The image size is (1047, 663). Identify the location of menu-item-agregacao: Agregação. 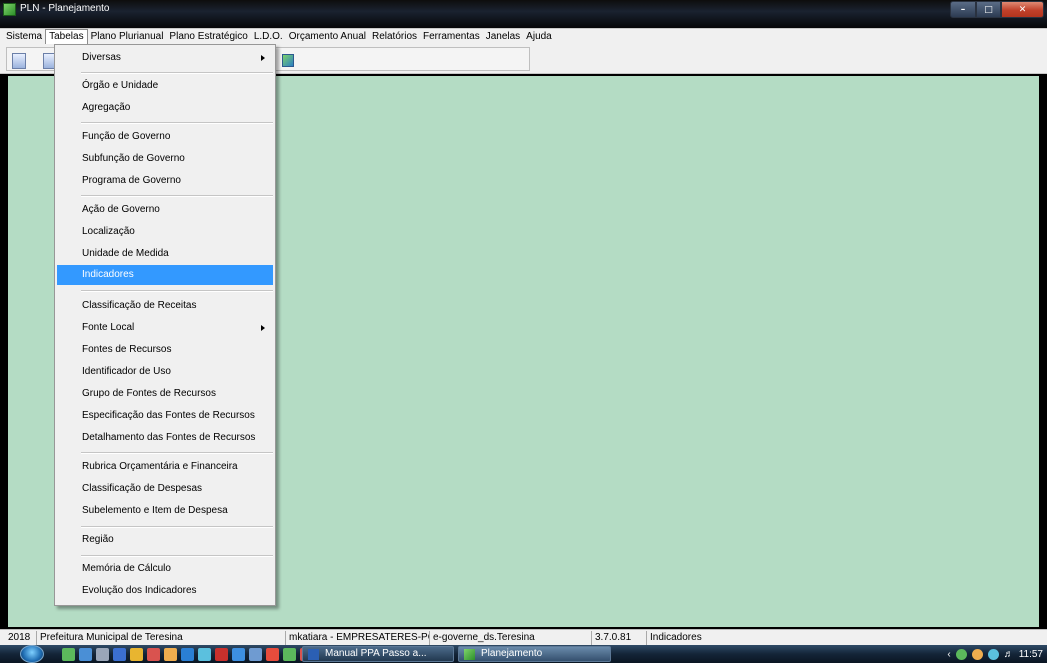
(165, 108).